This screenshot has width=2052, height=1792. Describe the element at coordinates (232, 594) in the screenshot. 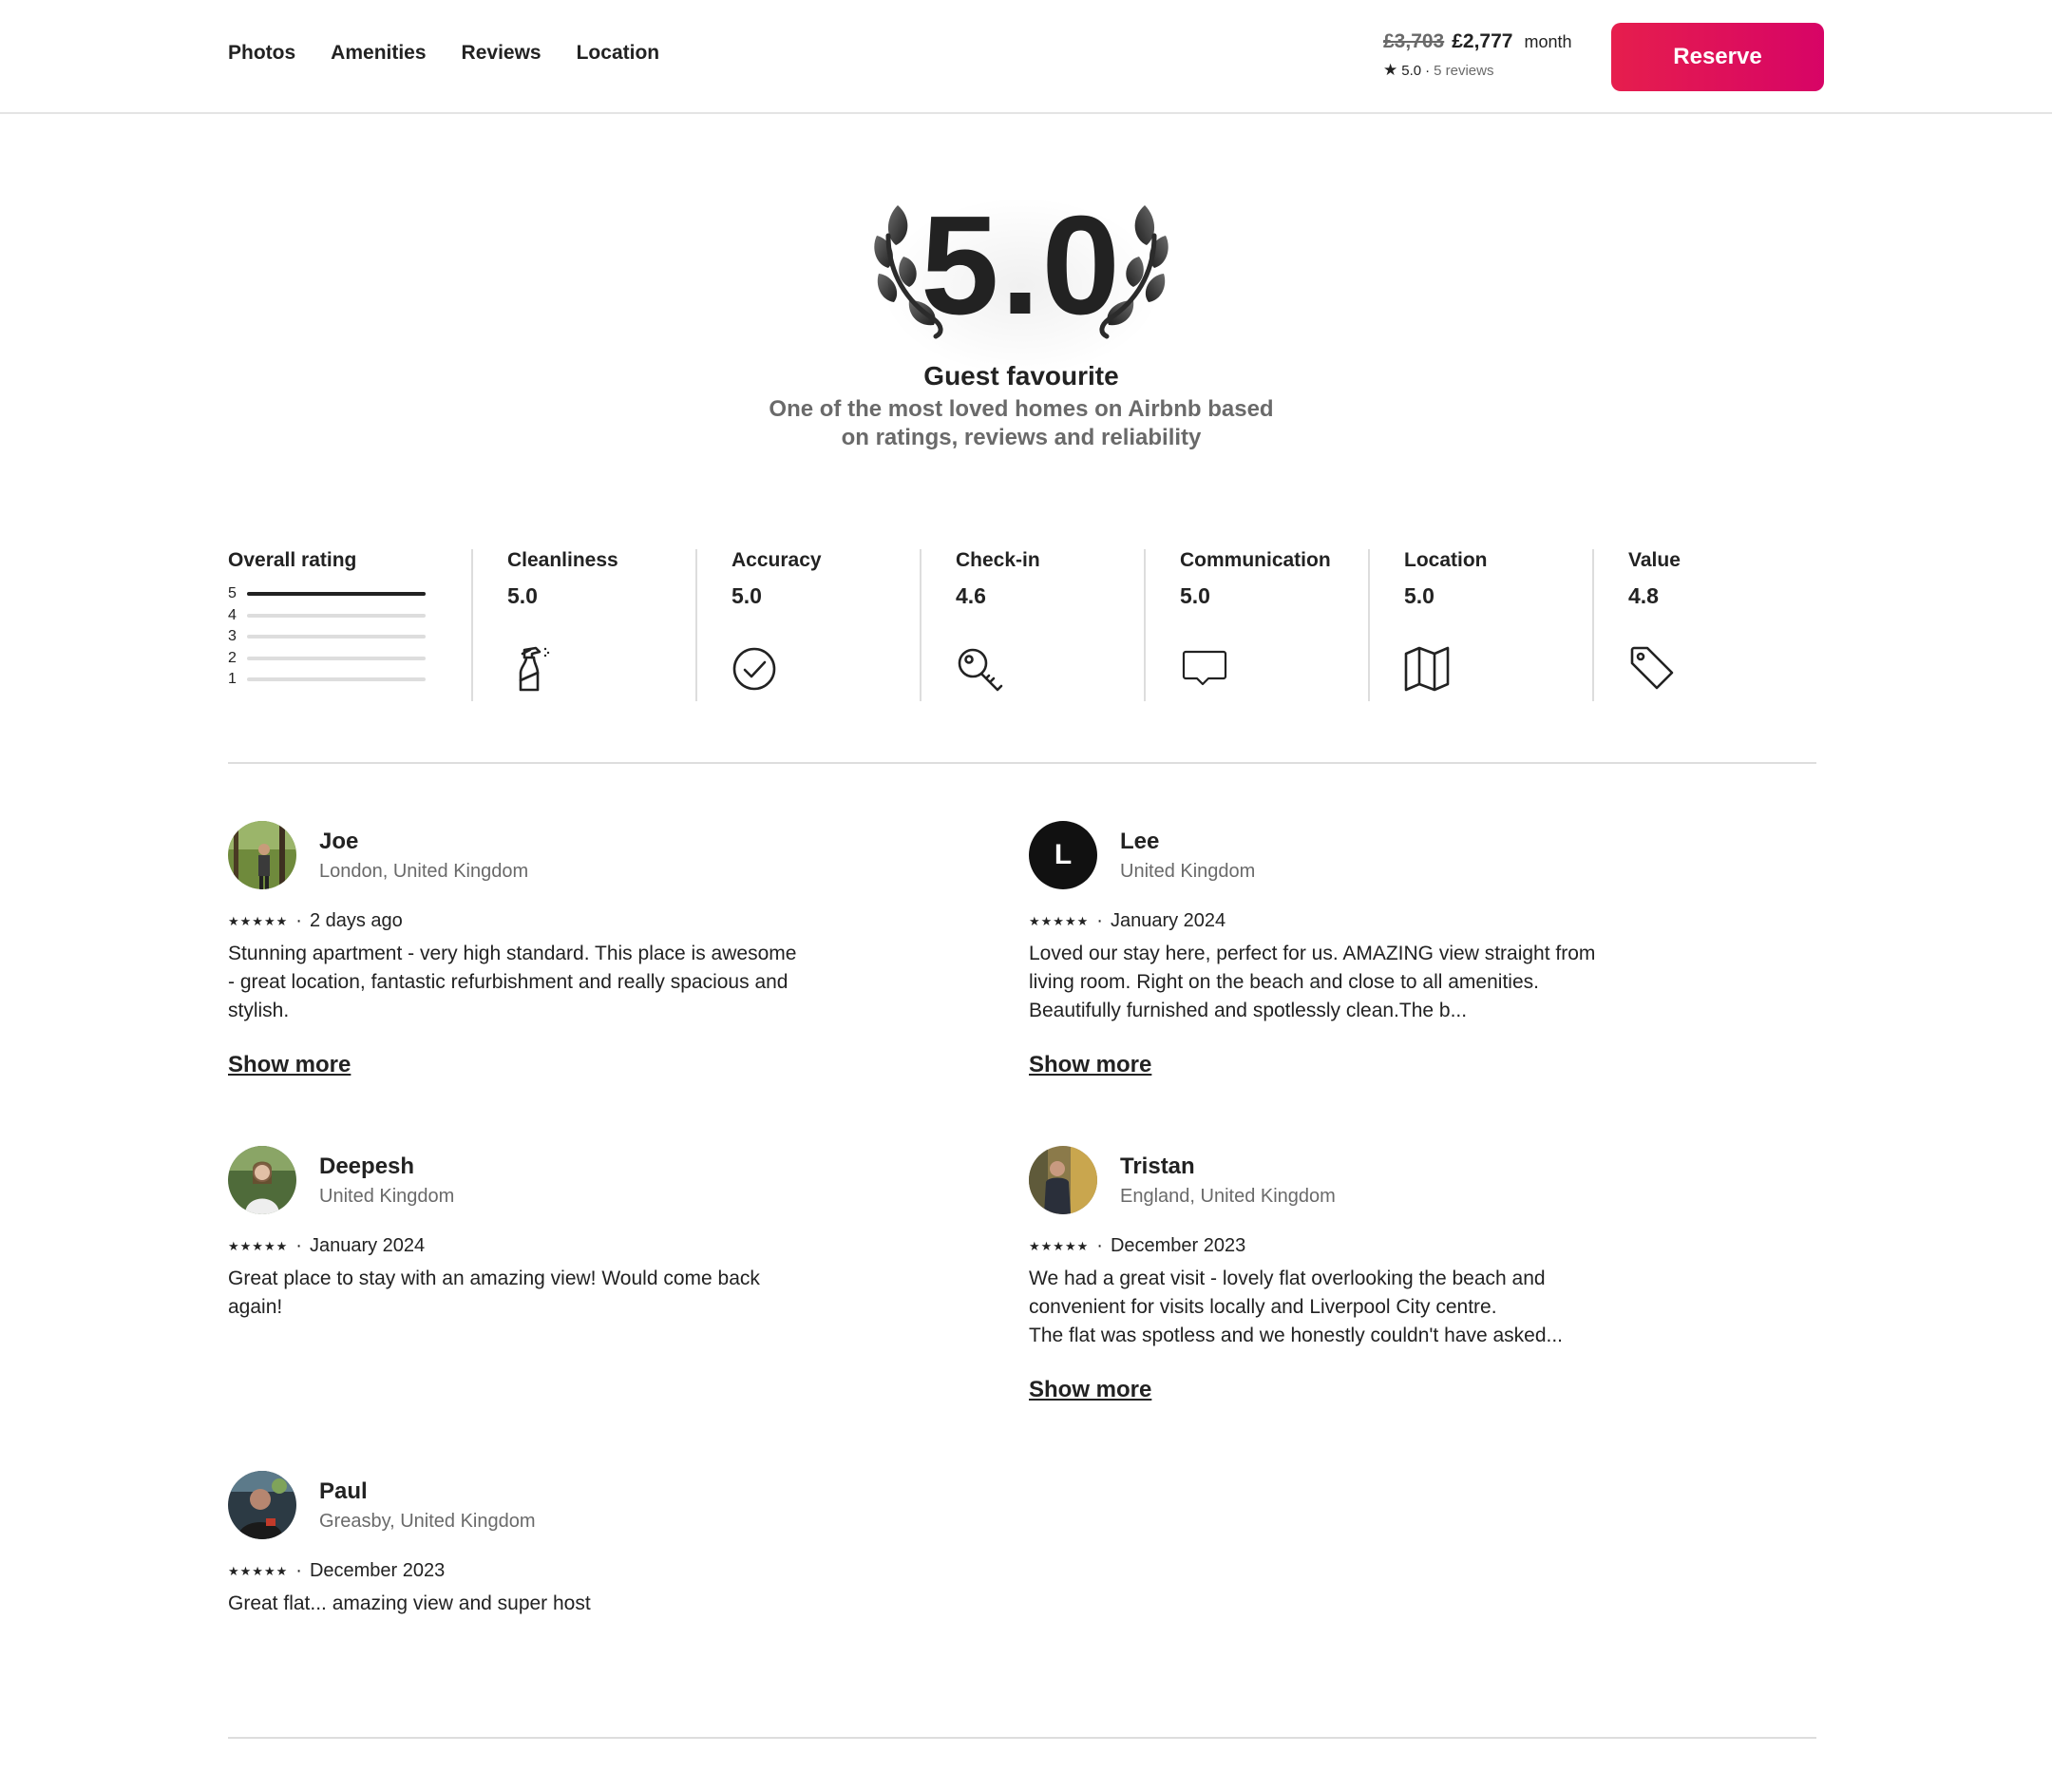

I see `rating-bar-stars: 5` at that location.